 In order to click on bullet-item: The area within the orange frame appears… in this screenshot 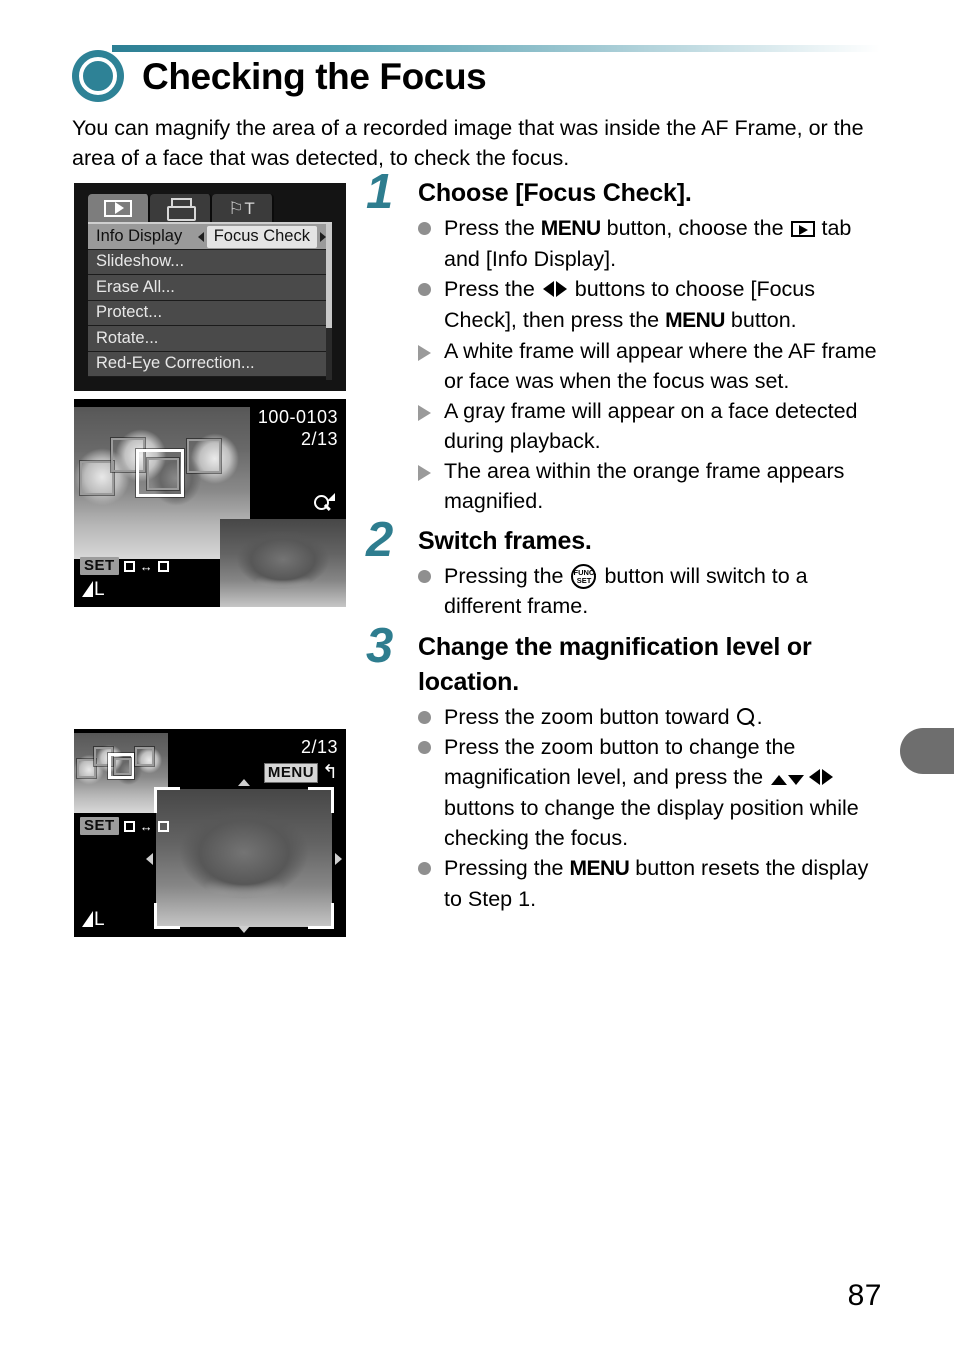, I will do `click(652, 486)`.